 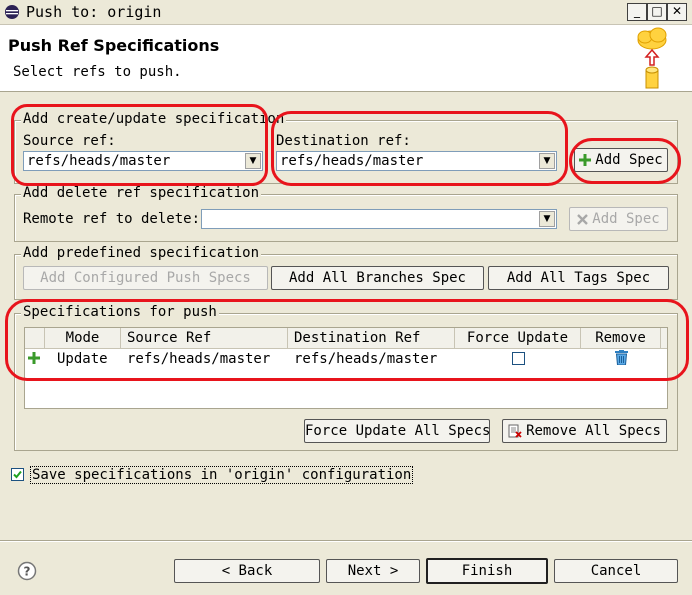 I want to click on add-all-tags-spec-button: Add All Tags Spec, so click(x=578, y=278).